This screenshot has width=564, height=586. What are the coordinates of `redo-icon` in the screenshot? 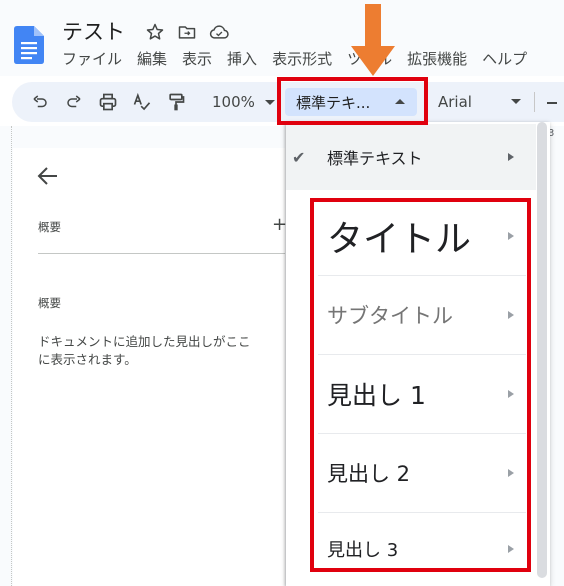 It's located at (74, 102).